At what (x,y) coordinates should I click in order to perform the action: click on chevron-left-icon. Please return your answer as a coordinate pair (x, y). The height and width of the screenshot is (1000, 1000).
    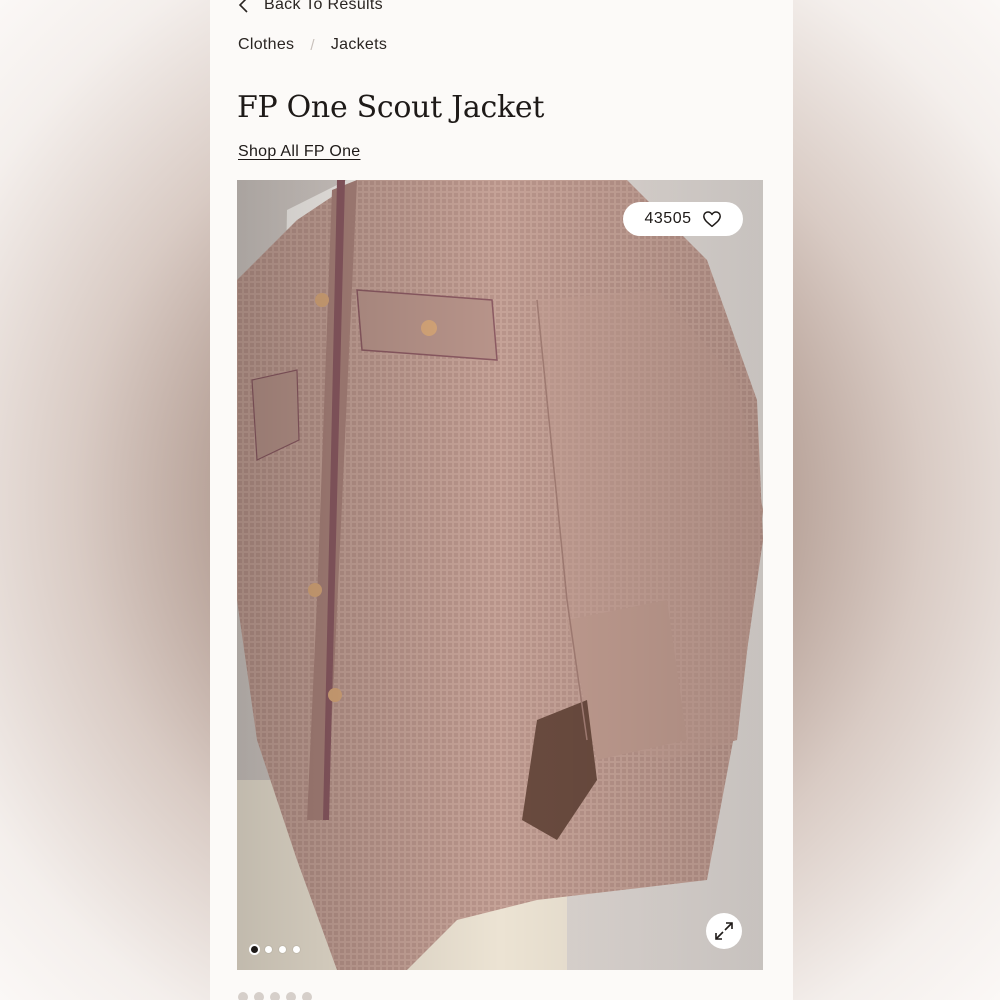
    Looking at the image, I should click on (243, 6).